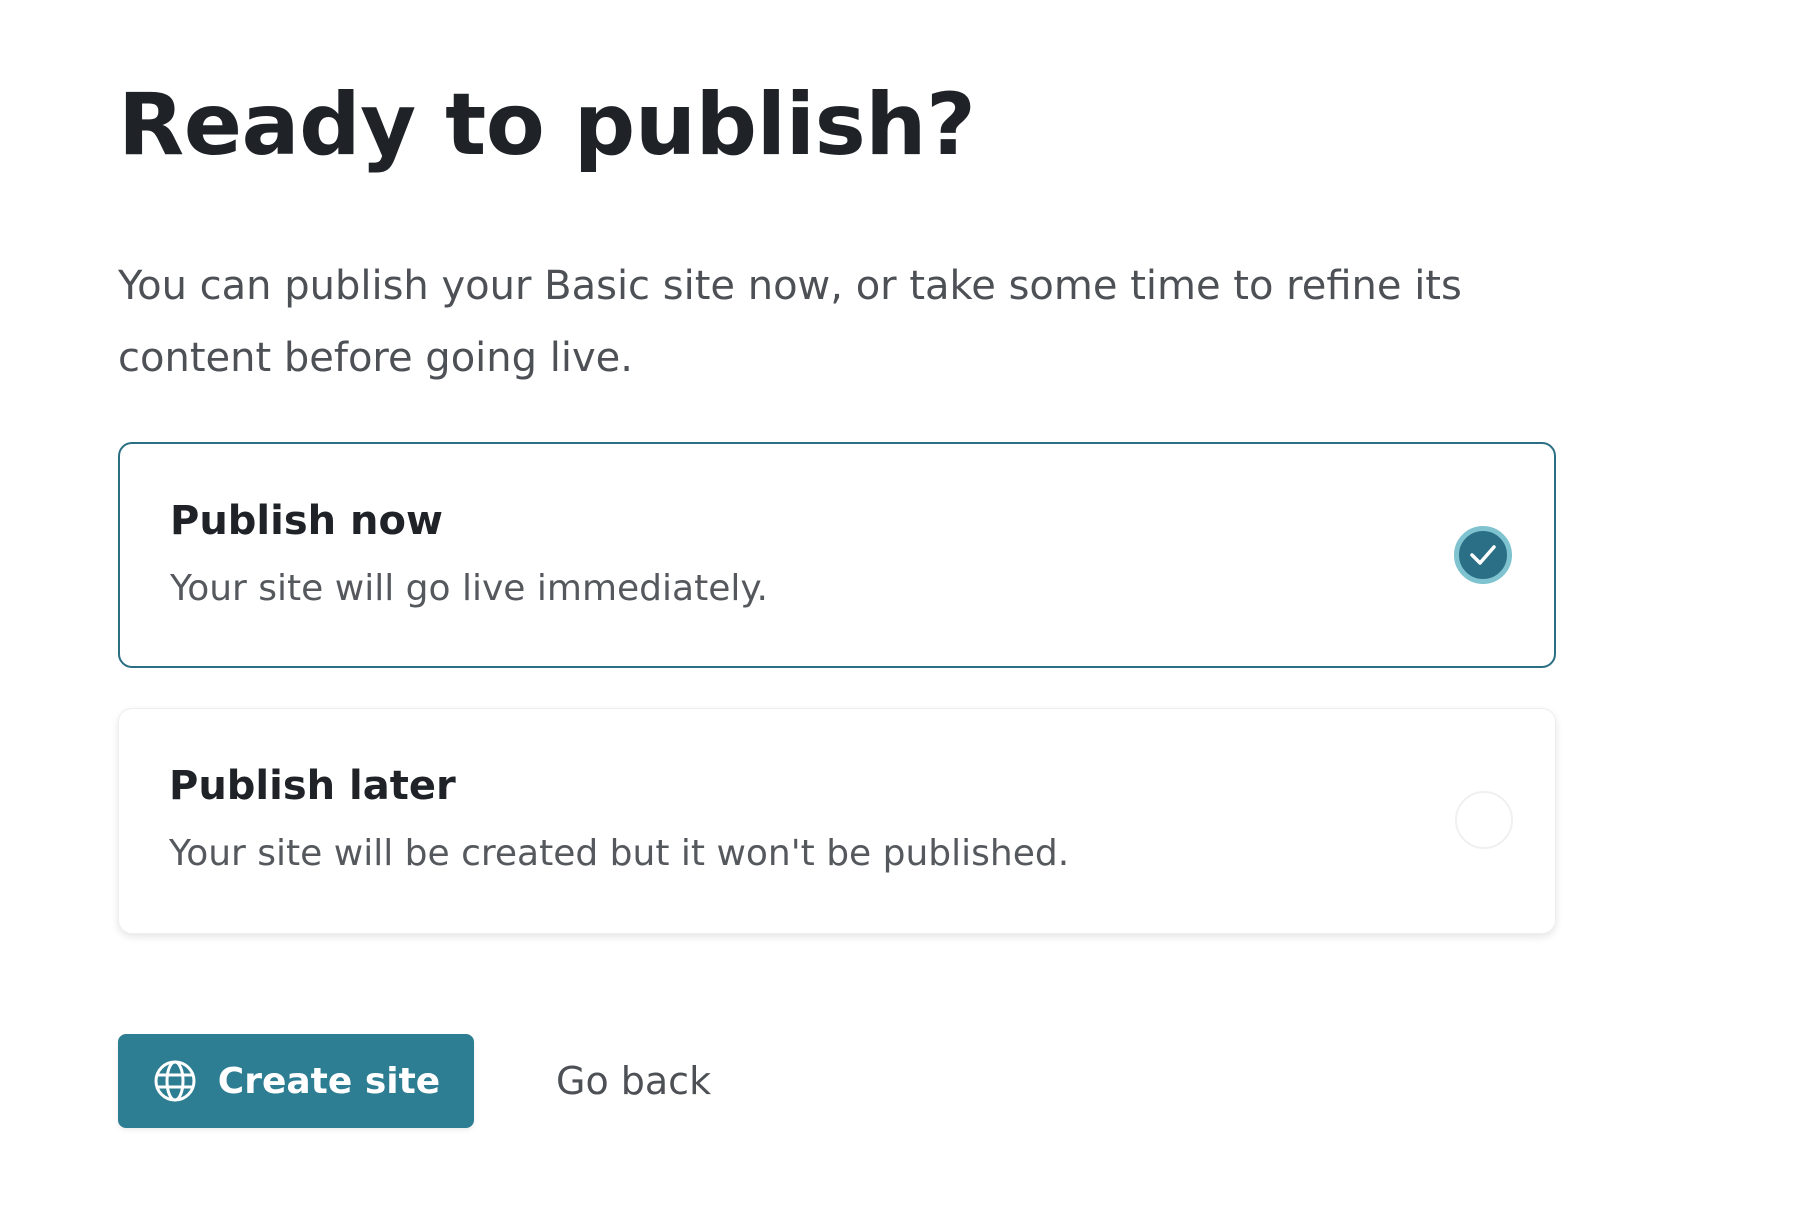  I want to click on globe-icon, so click(175, 1081).